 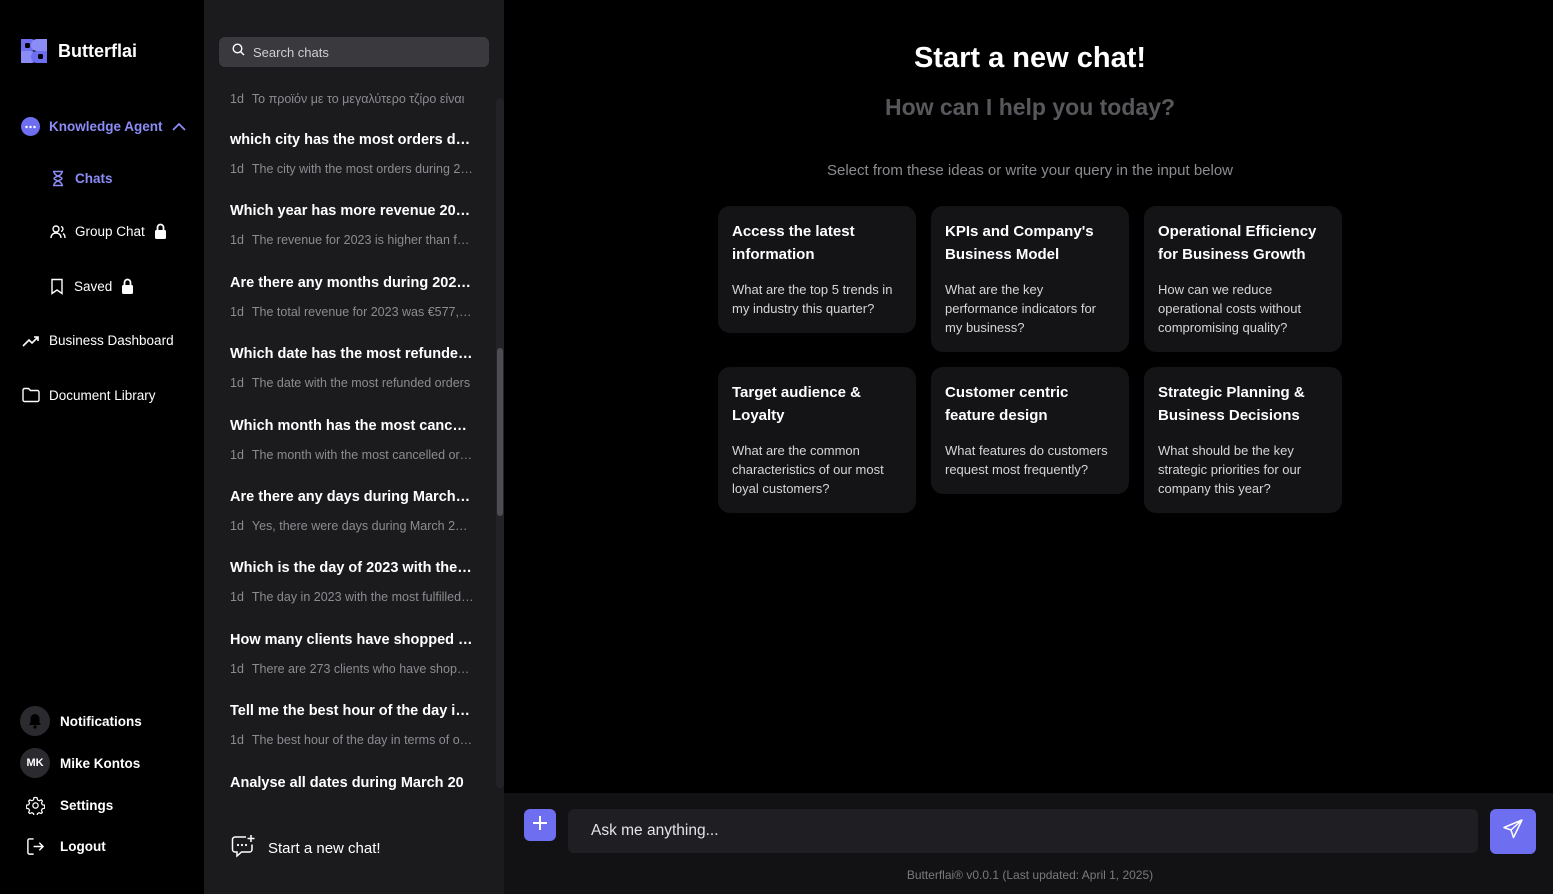 What do you see at coordinates (87, 805) in the screenshot?
I see `nav-settings-label: Settings` at bounding box center [87, 805].